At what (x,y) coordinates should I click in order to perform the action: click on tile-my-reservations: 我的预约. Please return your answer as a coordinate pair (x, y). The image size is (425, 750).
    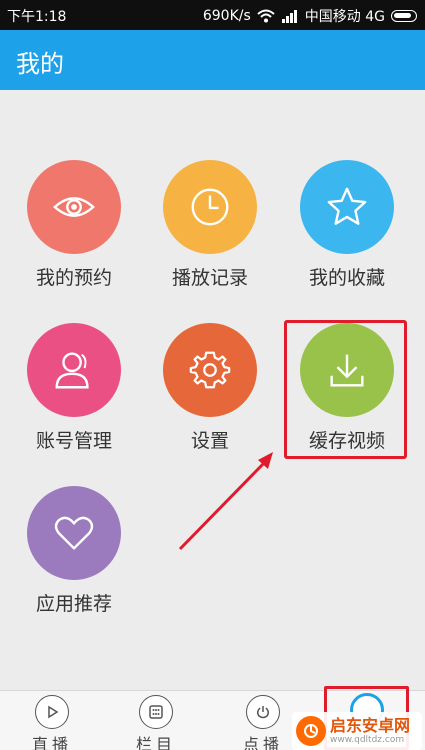
    Looking at the image, I should click on (74, 225).